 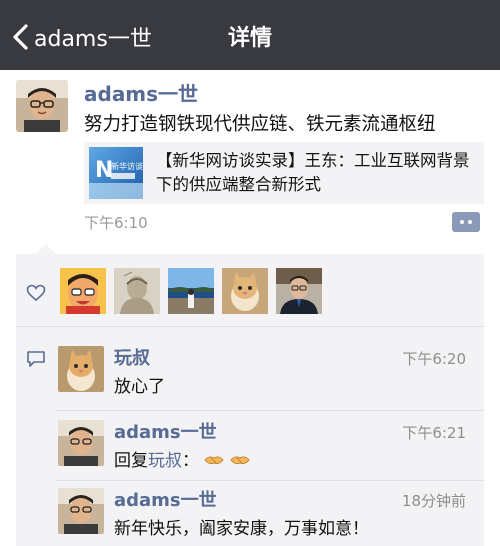 I want to click on nav-bar: adams一世 详情, so click(x=250, y=35).